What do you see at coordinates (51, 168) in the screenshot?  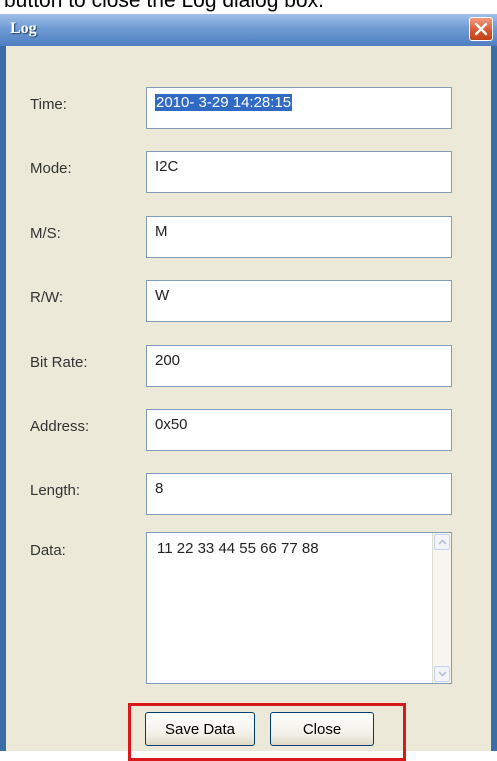 I see `mode-label: Mode:` at bounding box center [51, 168].